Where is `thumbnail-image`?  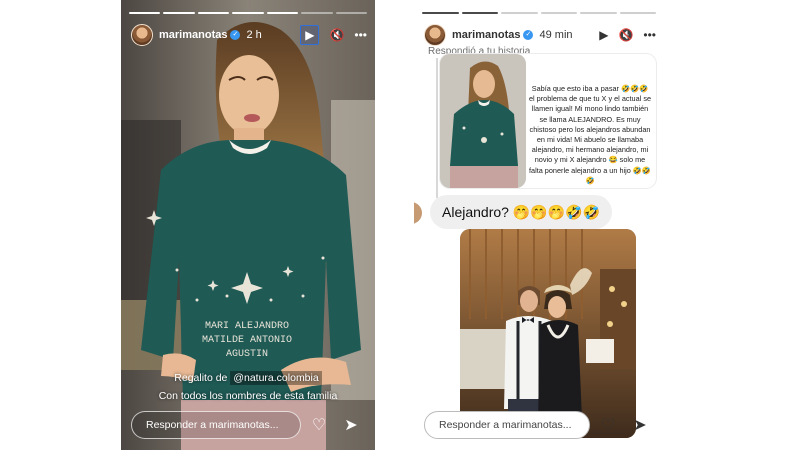 thumbnail-image is located at coordinates (483, 121).